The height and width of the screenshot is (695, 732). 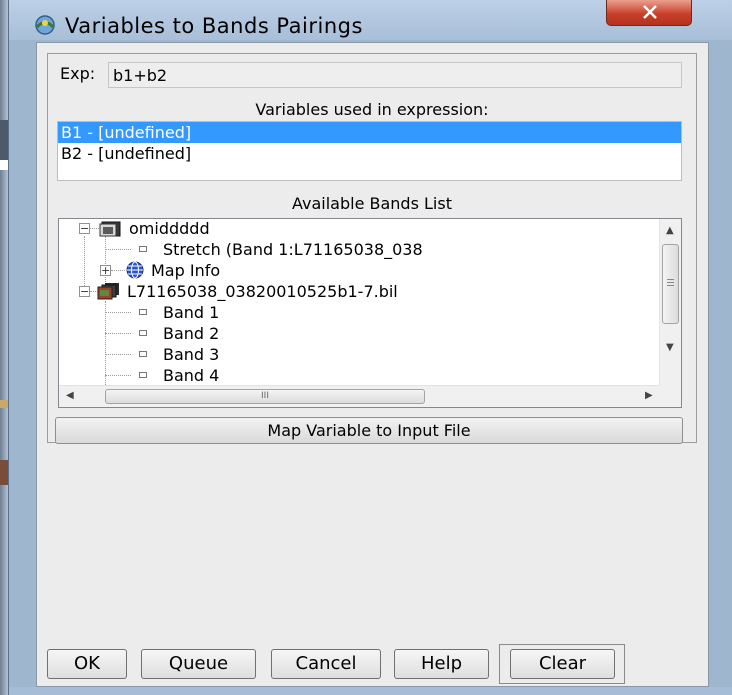 What do you see at coordinates (395, 75) in the screenshot?
I see `expression-field: b1+b2` at bounding box center [395, 75].